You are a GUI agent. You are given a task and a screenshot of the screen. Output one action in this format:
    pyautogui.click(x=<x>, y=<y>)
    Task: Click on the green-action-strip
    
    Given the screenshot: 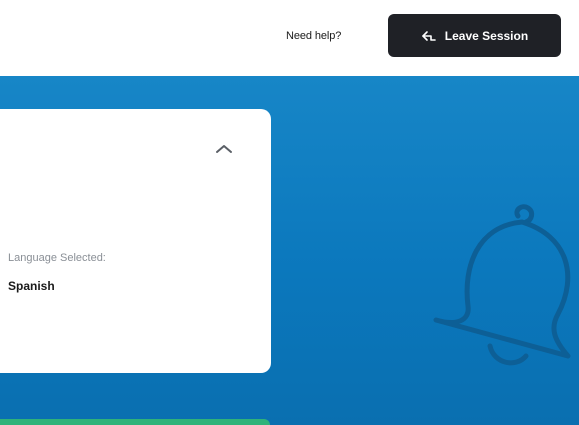 What is the action you would take?
    pyautogui.click(x=135, y=422)
    